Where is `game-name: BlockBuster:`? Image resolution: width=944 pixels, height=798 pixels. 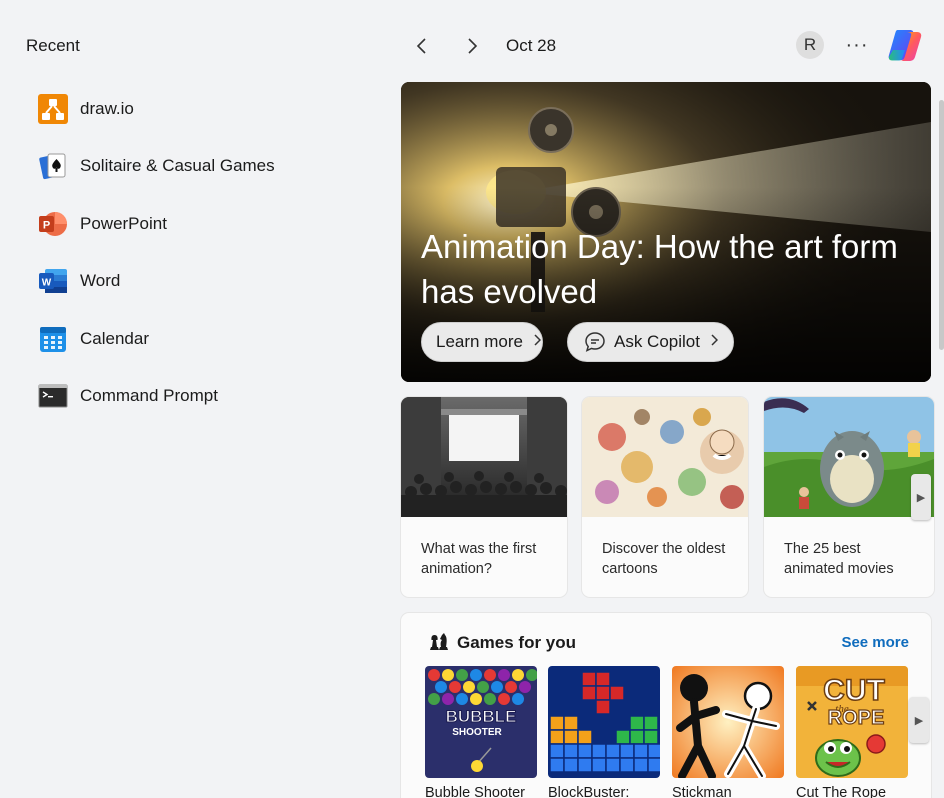
game-name: BlockBuster: is located at coordinates (589, 791).